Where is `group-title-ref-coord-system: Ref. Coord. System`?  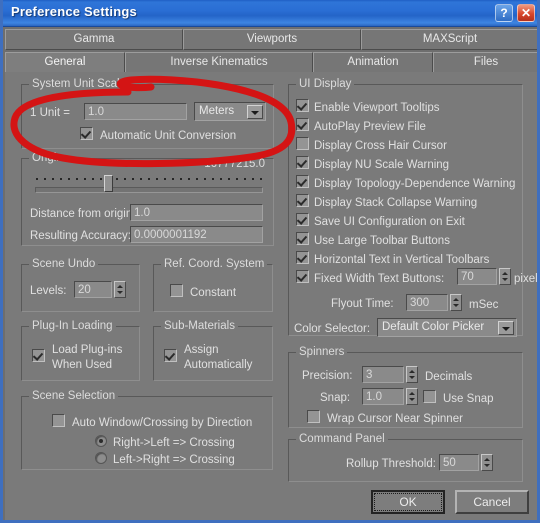
group-title-ref-coord-system: Ref. Coord. System is located at coordinates (214, 264).